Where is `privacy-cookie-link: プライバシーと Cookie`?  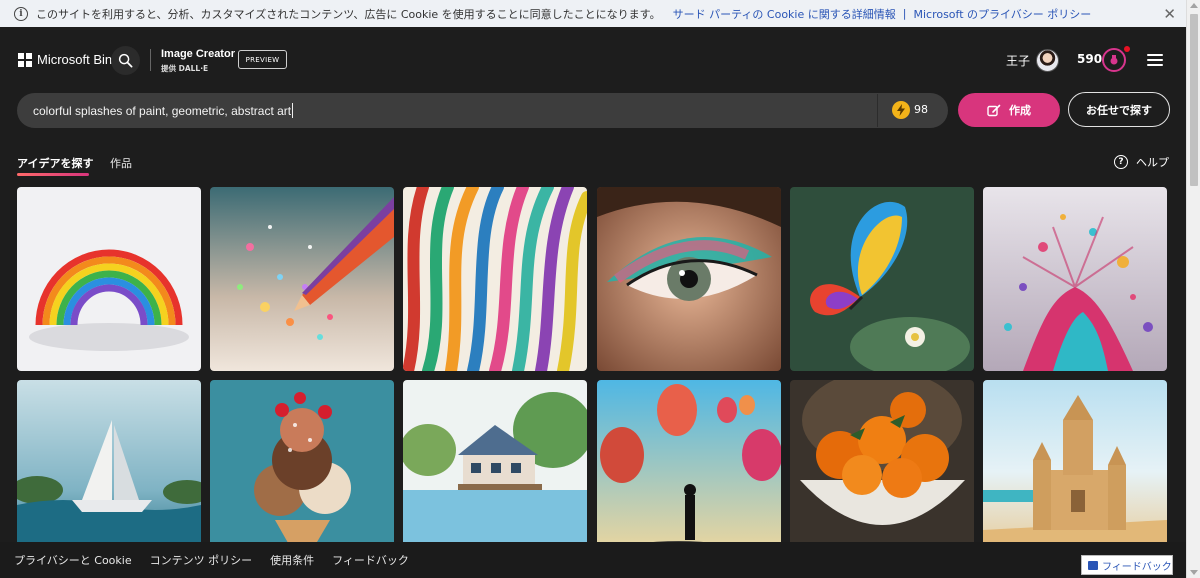
privacy-cookie-link: プライバシーと Cookie is located at coordinates (73, 560).